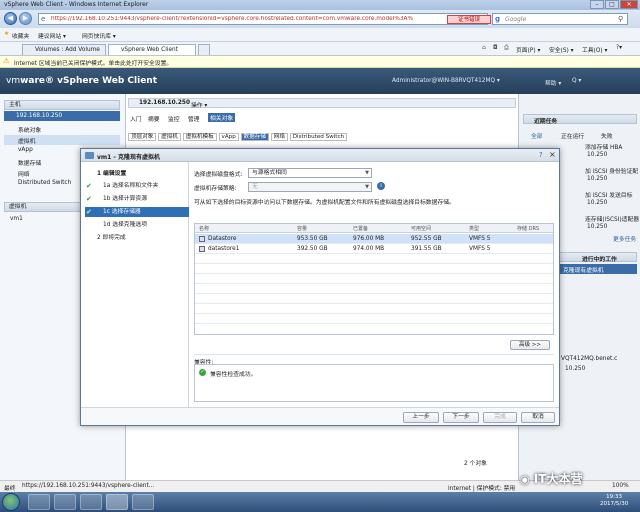 This screenshot has width=640, height=512. Describe the element at coordinates (604, 148) in the screenshot. I see `task-line: 添加存储 HBA` at that location.